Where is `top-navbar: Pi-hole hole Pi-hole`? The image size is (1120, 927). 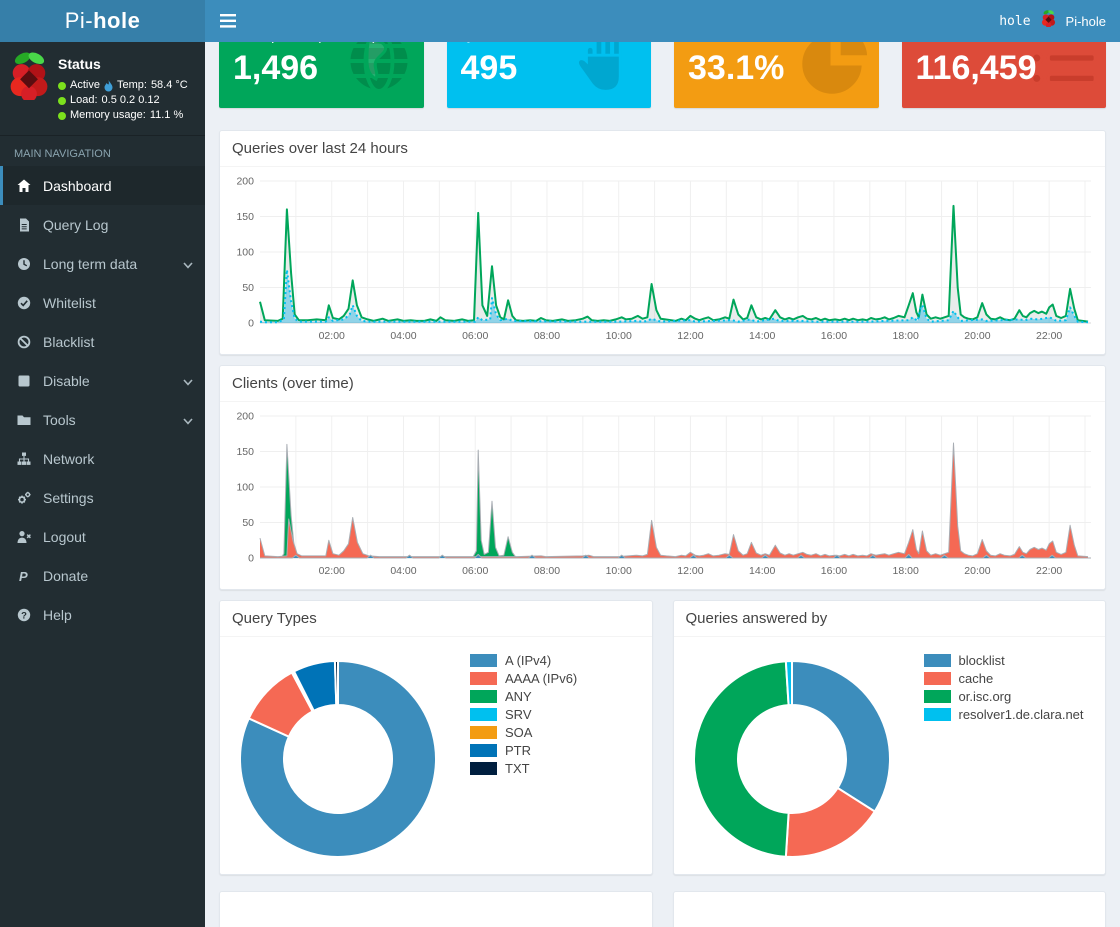 top-navbar: Pi-hole hole Pi-hole is located at coordinates (560, 21).